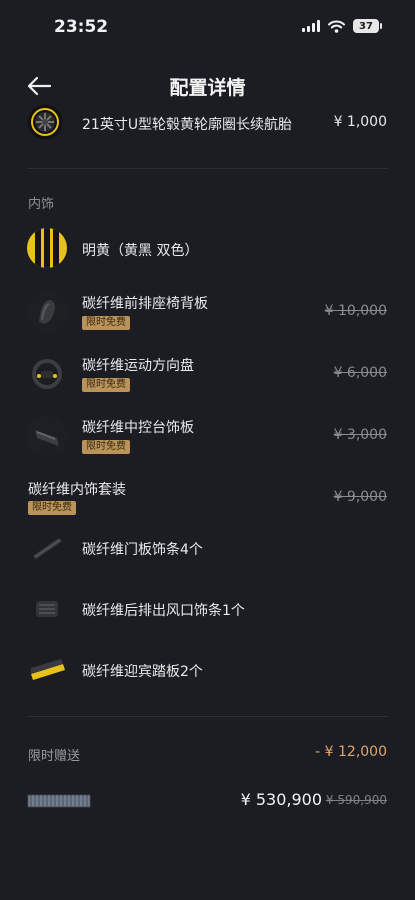  What do you see at coordinates (187, 125) in the screenshot?
I see `wheel-option-name: 21英寸U型轮毂黄轮廓圈长续航胎` at bounding box center [187, 125].